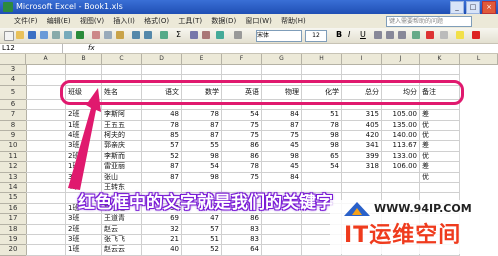  Describe the element at coordinates (401, 167) in the screenshot. I see `table-cell: 106.00` at that location.